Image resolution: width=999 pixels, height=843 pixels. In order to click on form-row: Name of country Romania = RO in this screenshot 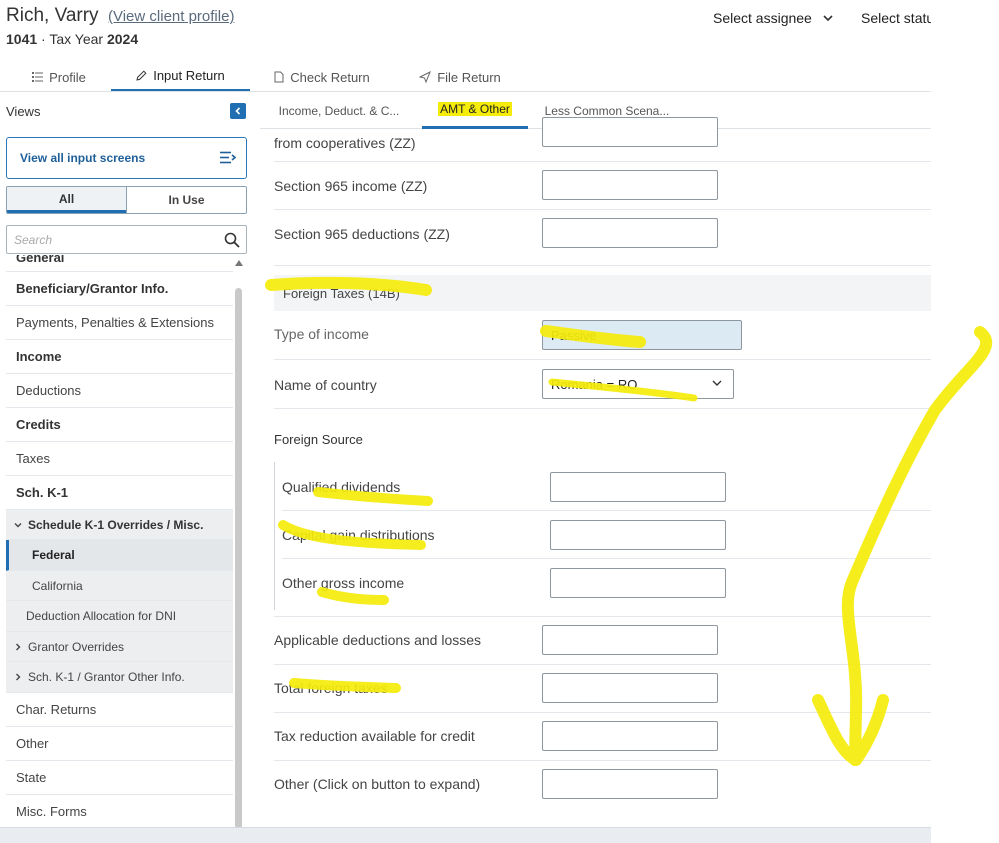, I will do `click(602, 384)`.